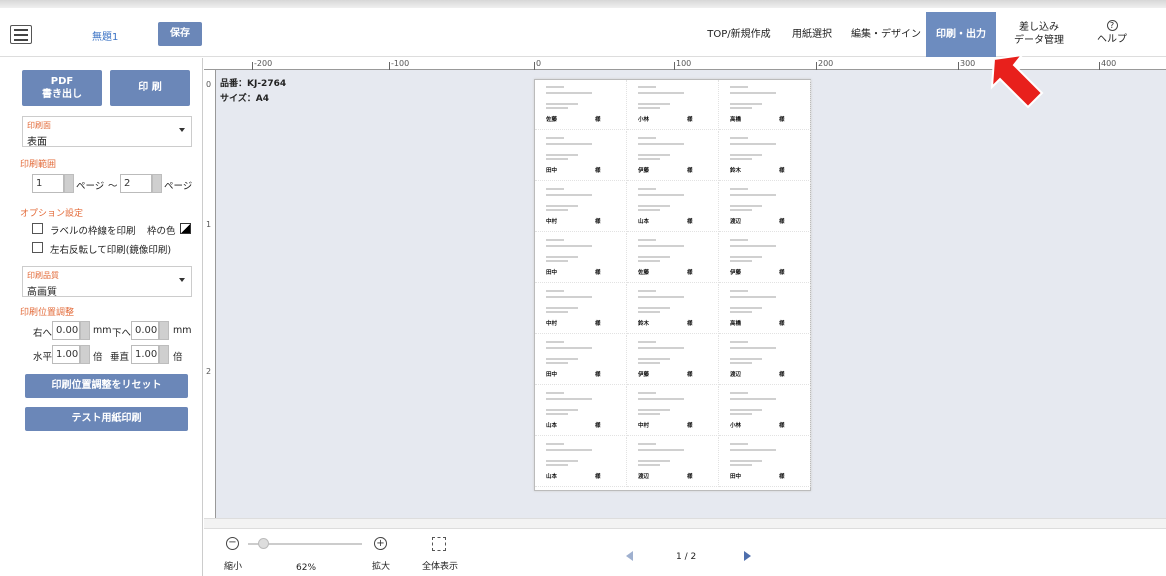 Image resolution: width=1166 pixels, height=576 pixels. Describe the element at coordinates (629, 556) in the screenshot. I see `prev-page-icon` at that location.